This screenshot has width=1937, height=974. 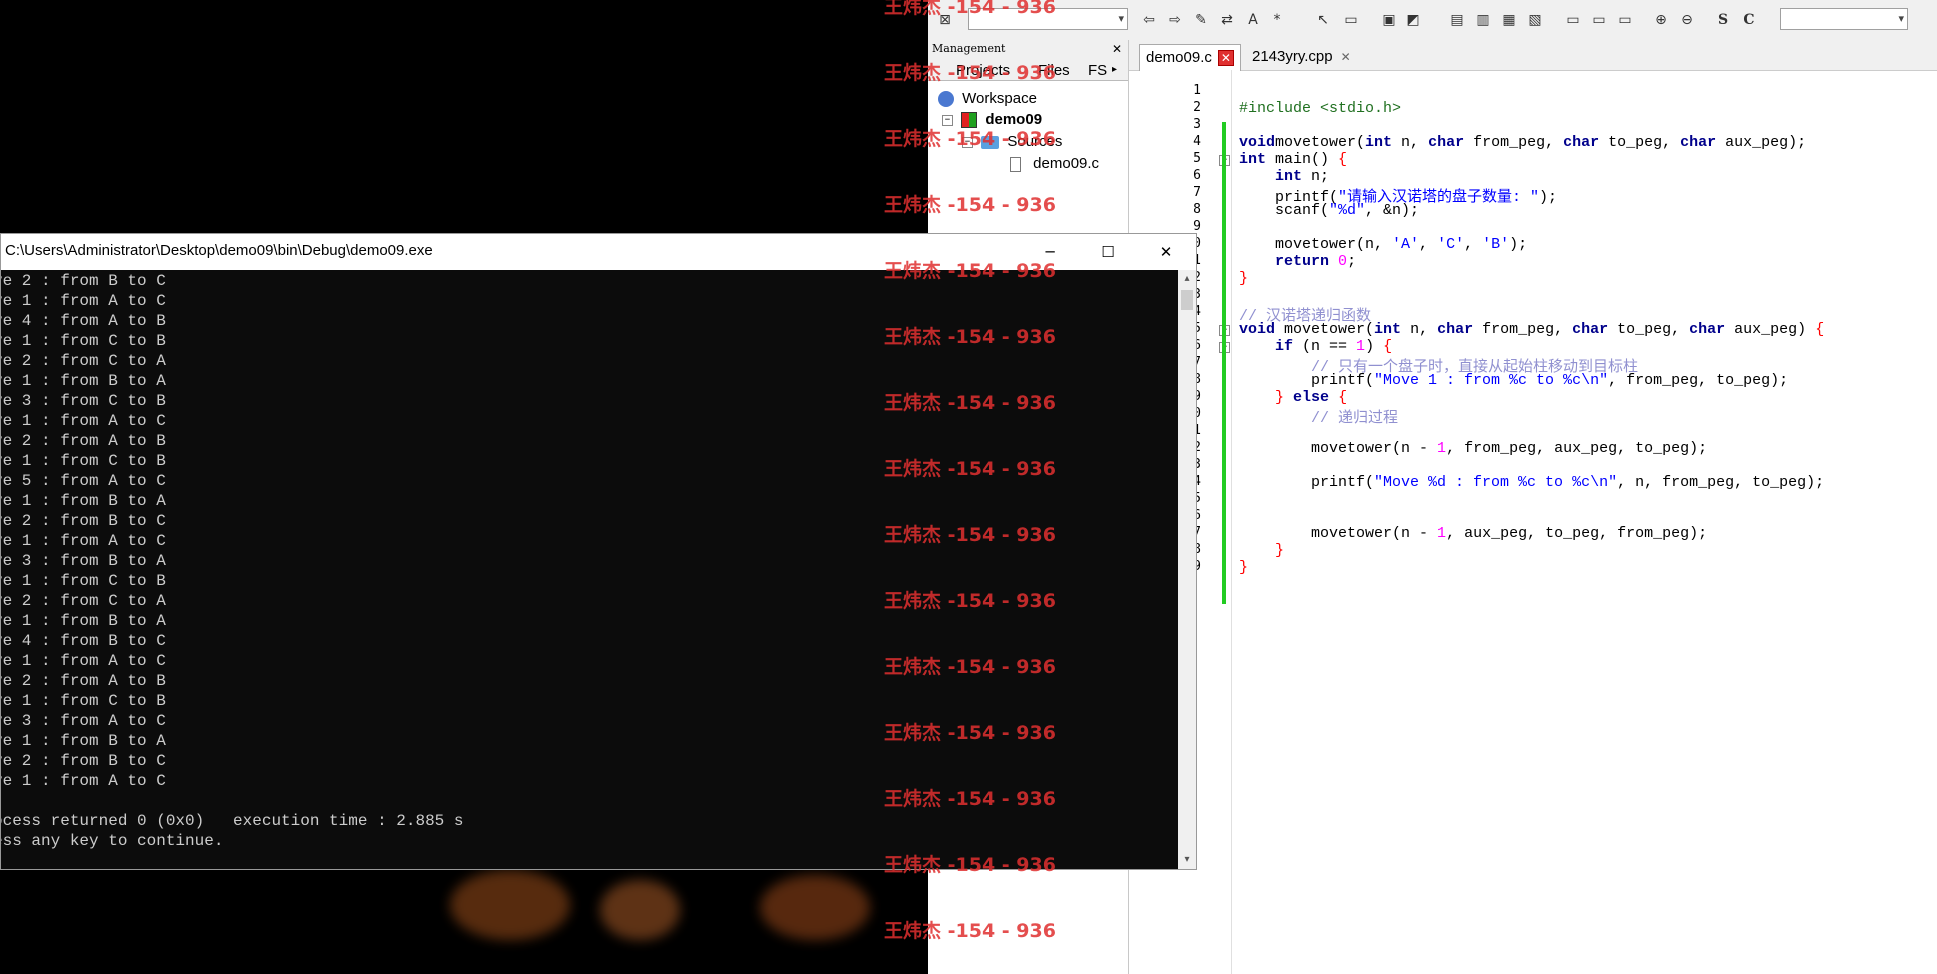 What do you see at coordinates (1187, 279) in the screenshot?
I see `scroll-up-icon: ▴` at bounding box center [1187, 279].